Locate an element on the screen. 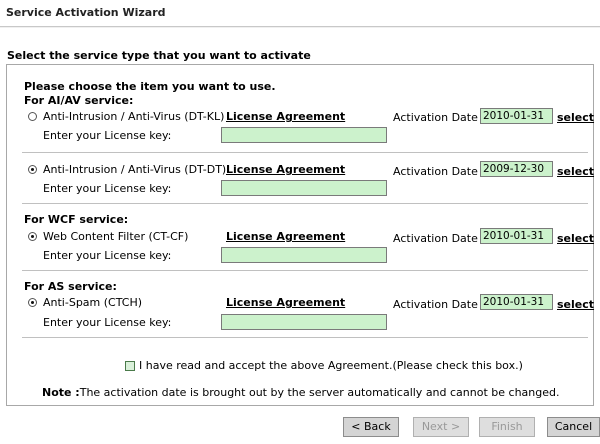  activation-date-field-ctch: 2010-01-31 is located at coordinates (516, 302).